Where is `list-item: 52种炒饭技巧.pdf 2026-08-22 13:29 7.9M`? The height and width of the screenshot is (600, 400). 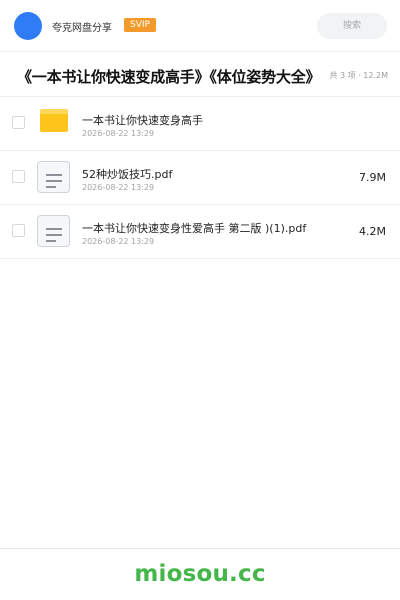 list-item: 52种炒饭技巧.pdf 2026-08-22 13:29 7.9M is located at coordinates (200, 178).